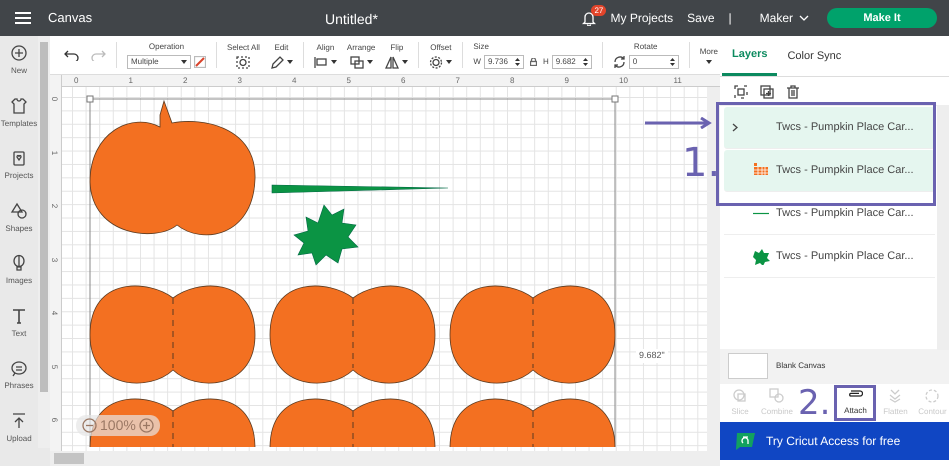 This screenshot has height=466, width=949. I want to click on flip-icon, so click(392, 62).